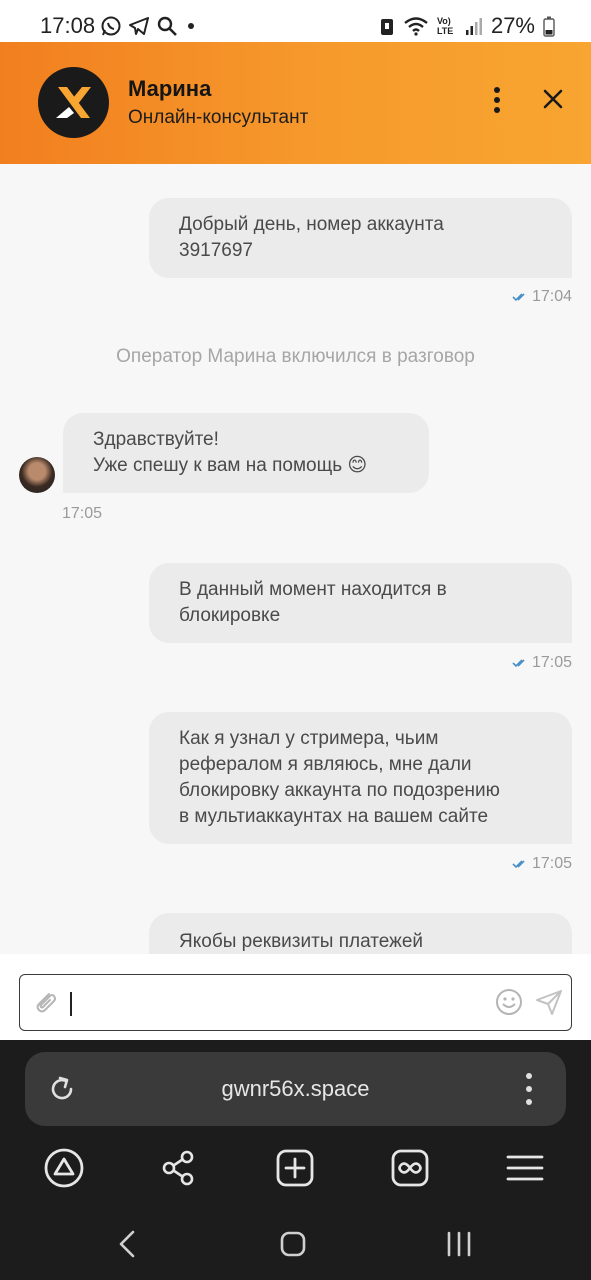  What do you see at coordinates (525, 1168) in the screenshot?
I see `menu-icon` at bounding box center [525, 1168].